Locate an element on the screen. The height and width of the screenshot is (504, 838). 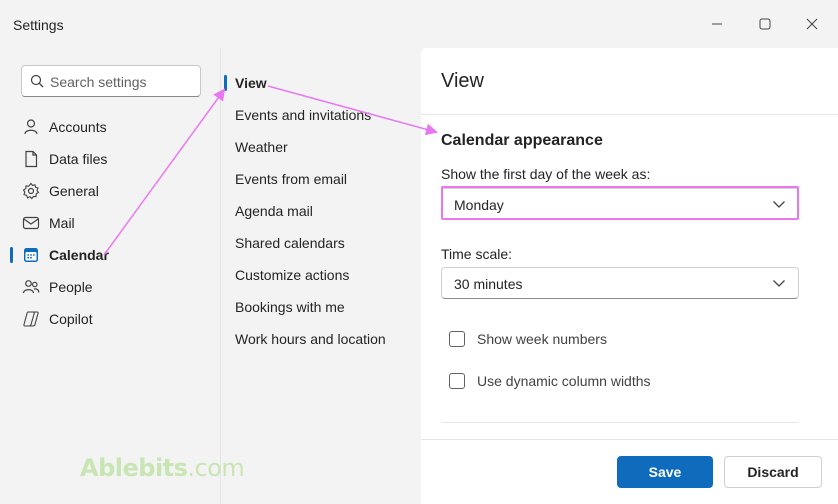
gear-icon is located at coordinates (31, 191).